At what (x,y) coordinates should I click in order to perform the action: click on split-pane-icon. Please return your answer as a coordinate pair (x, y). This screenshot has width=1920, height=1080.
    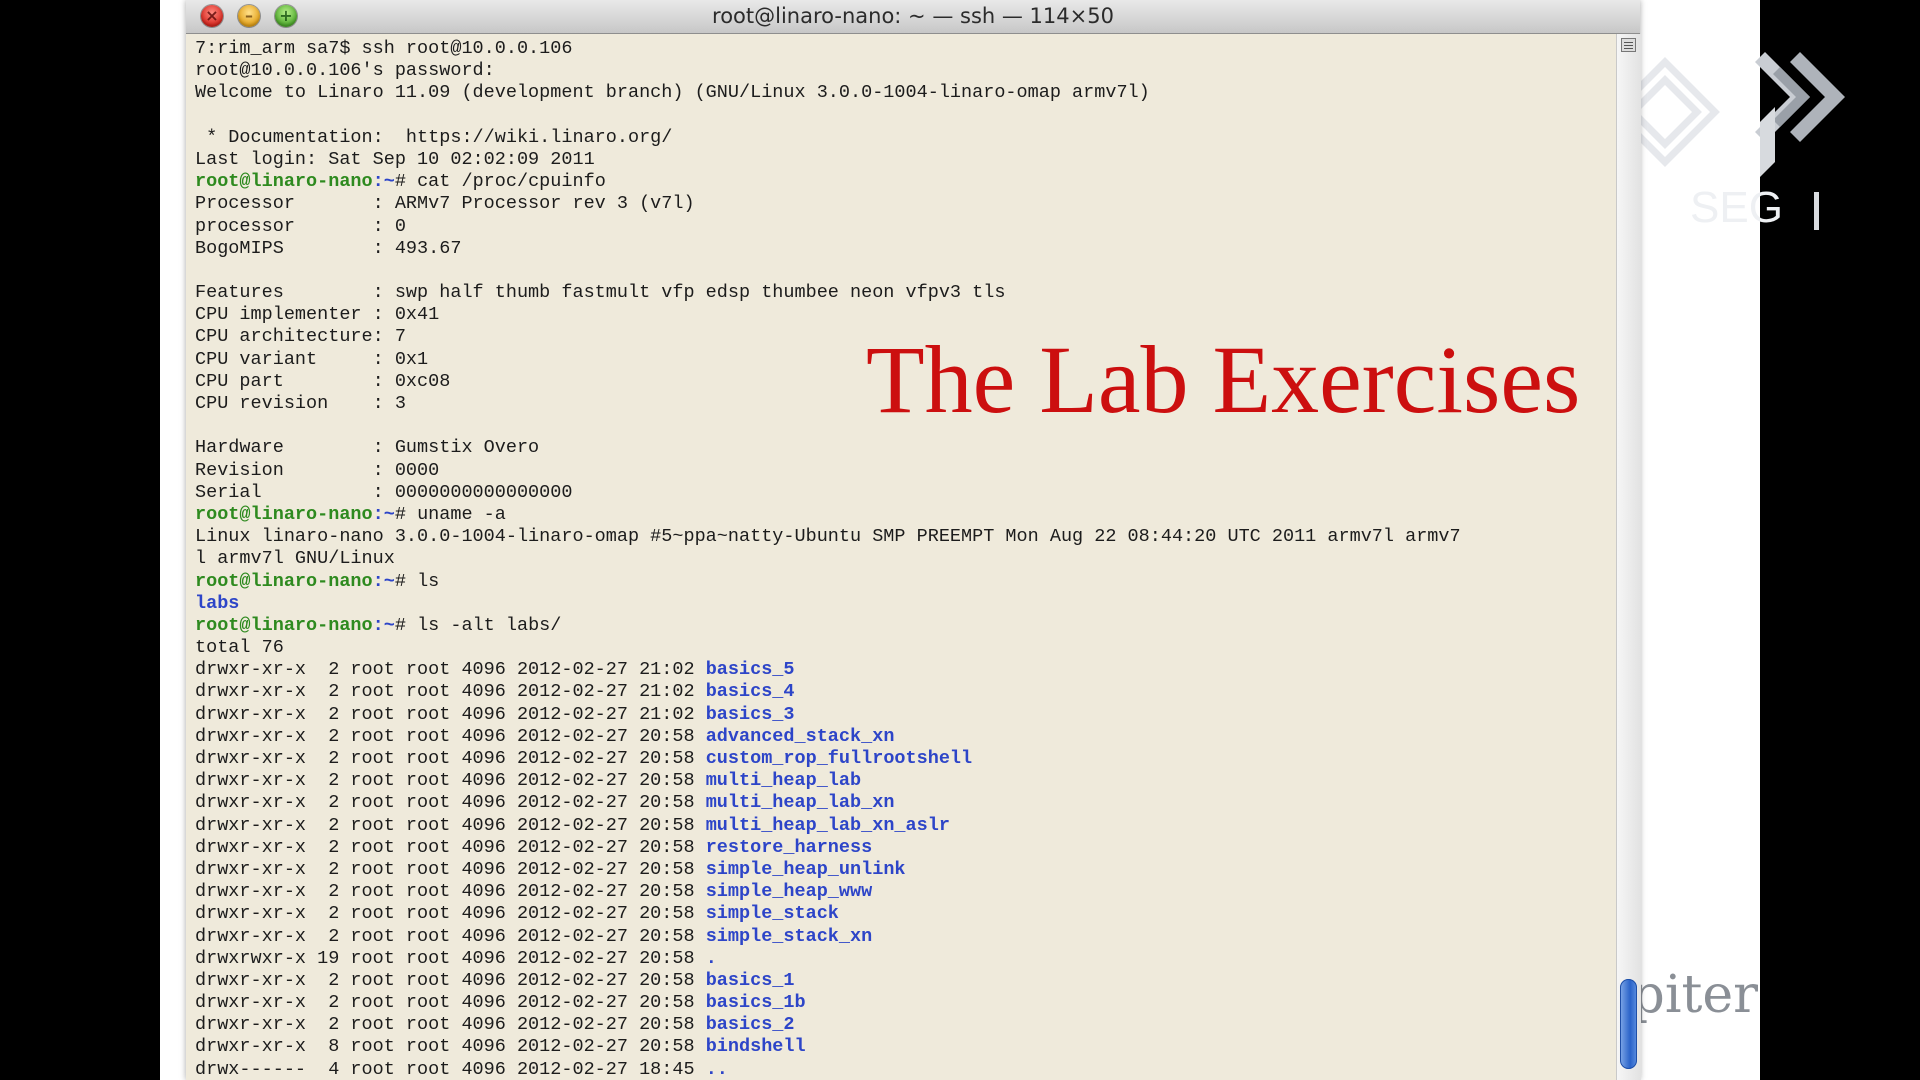
    Looking at the image, I should click on (1628, 45).